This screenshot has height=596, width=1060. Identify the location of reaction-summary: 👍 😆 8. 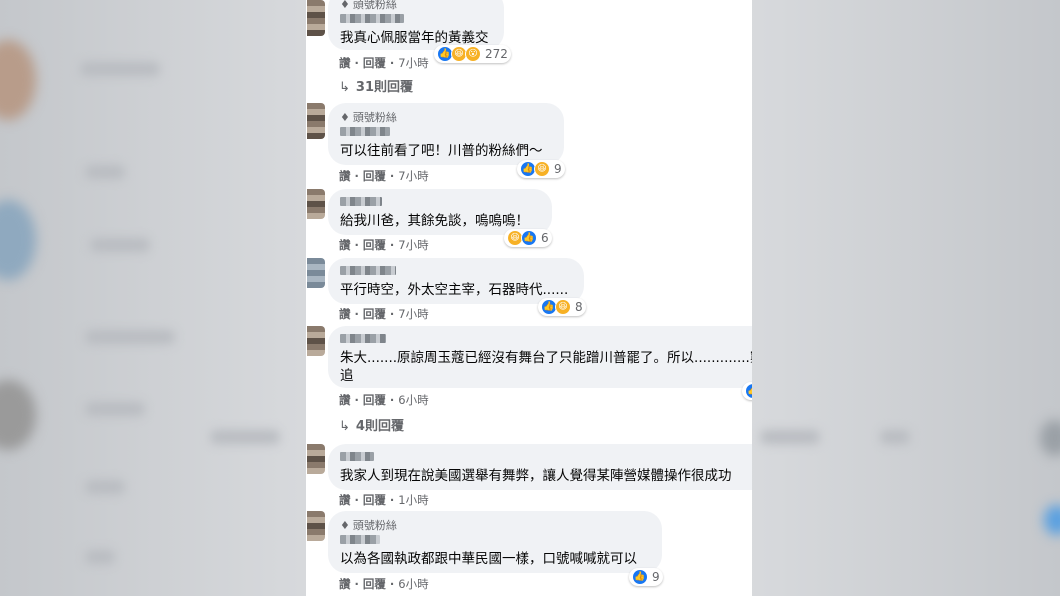
(562, 307).